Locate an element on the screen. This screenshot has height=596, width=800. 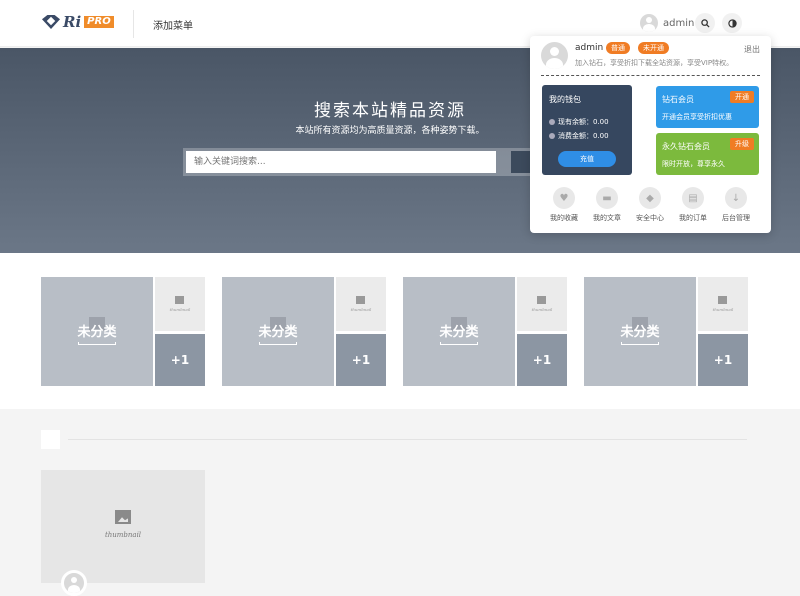
header-divider is located at coordinates (133, 24).